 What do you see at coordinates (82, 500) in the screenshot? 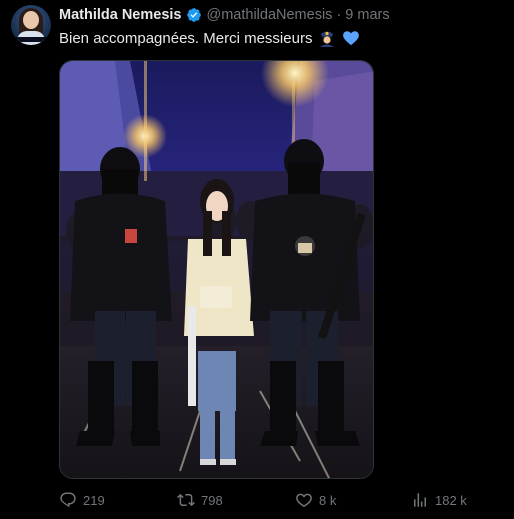
I see `reply-button: 219` at bounding box center [82, 500].